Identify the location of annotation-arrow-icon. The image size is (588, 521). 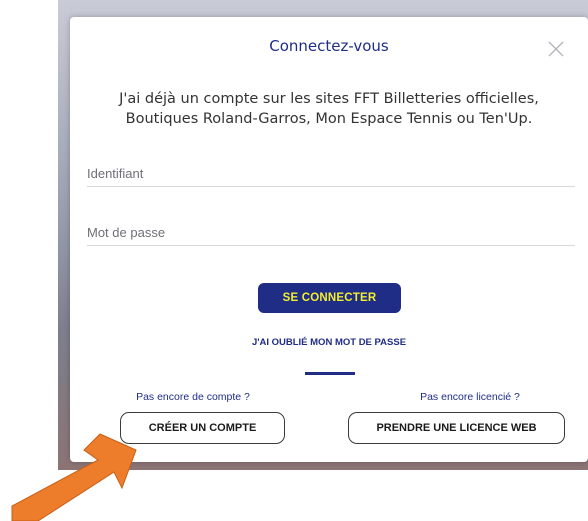
(74, 477).